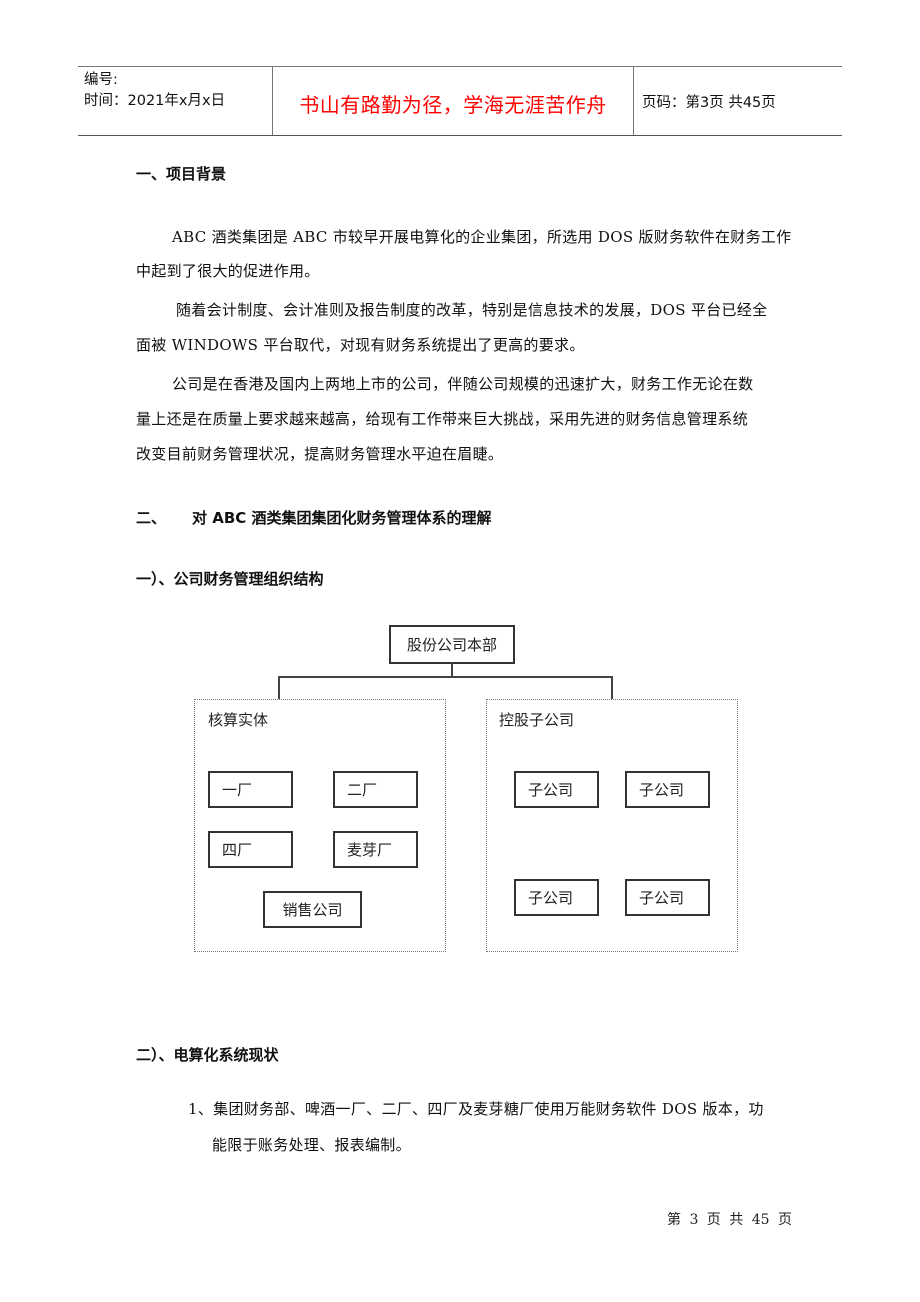  I want to click on section-heading-number: 二、, so click(151, 518).